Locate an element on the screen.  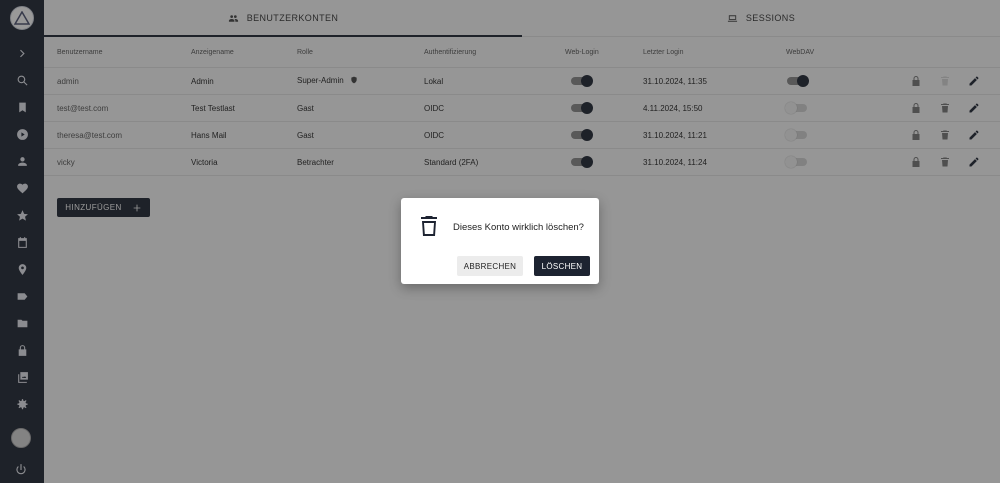
trash-icon is located at coordinates (429, 226).